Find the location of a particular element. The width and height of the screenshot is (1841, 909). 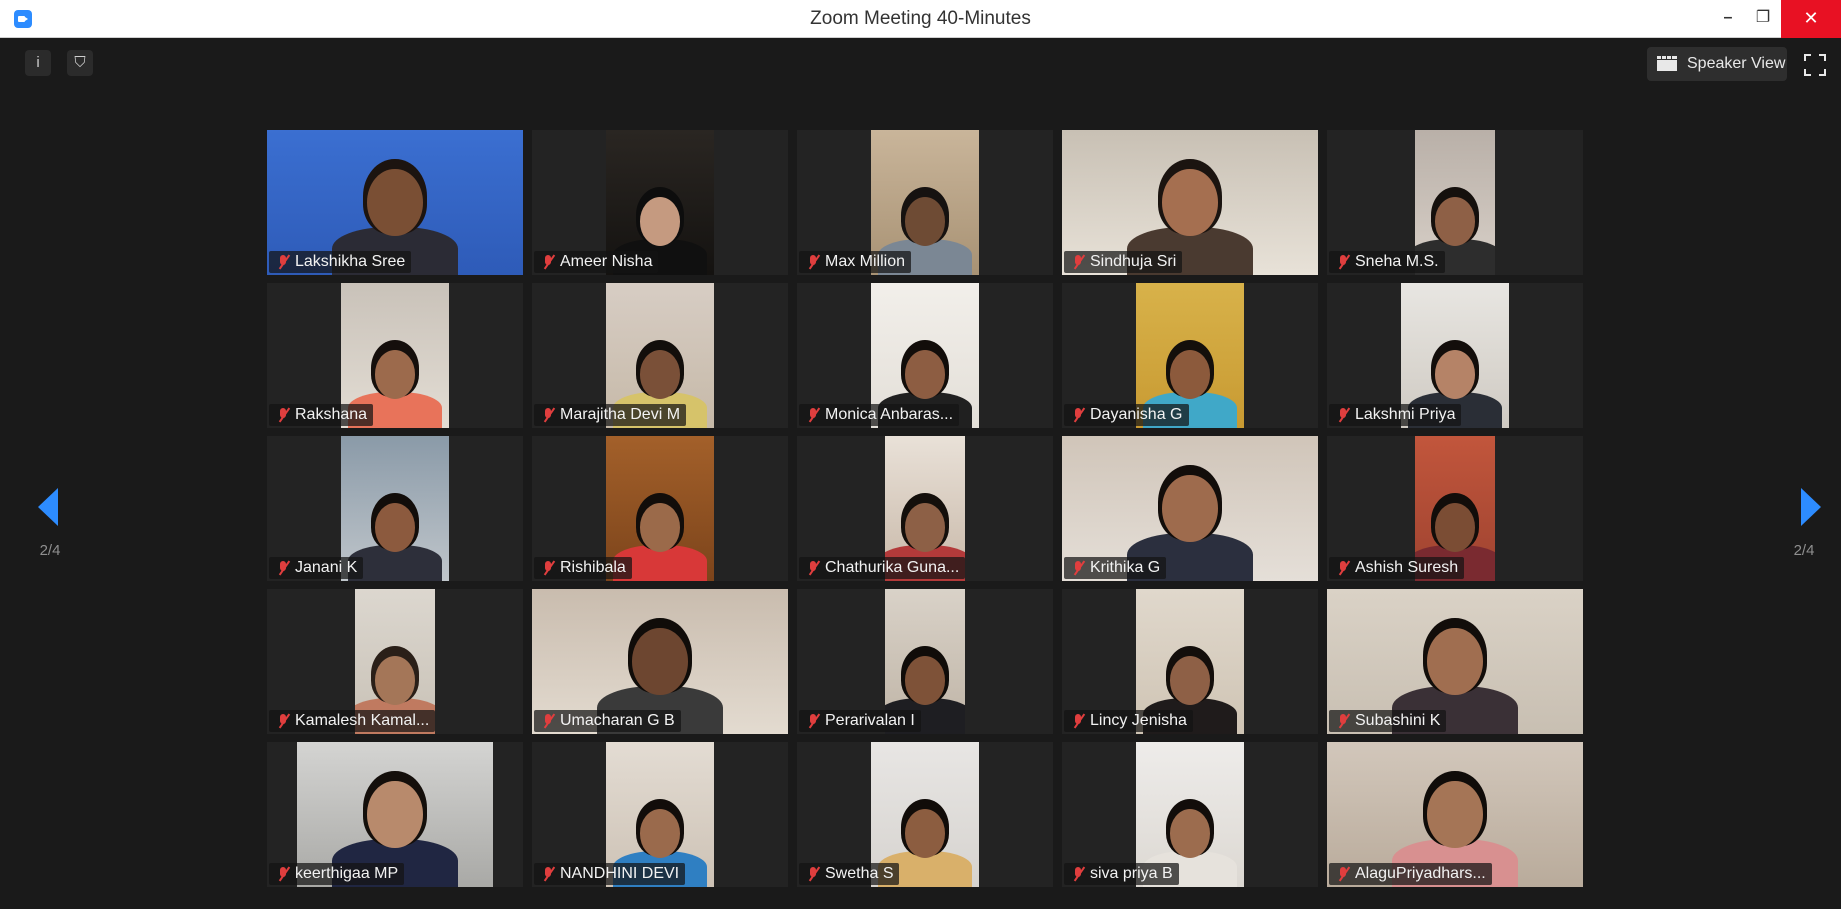

participant-name: Marajitha Devi M is located at coordinates (620, 414).